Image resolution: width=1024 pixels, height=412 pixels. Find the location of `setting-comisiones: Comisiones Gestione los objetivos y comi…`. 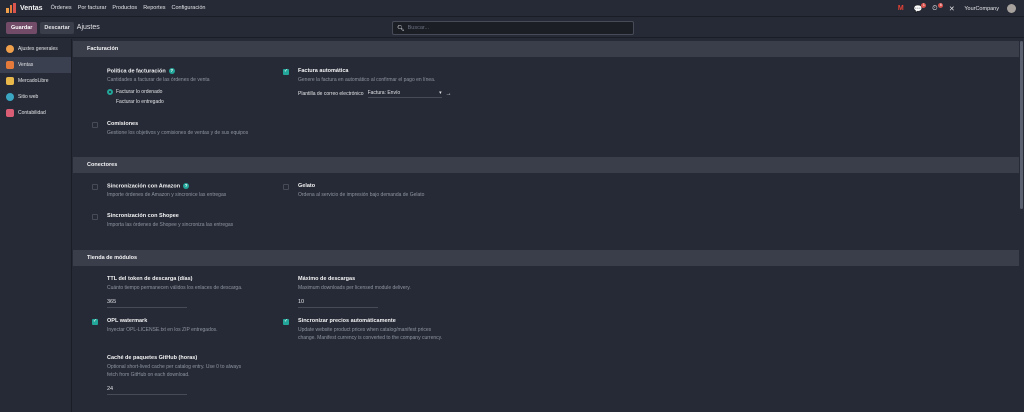

setting-comisiones: Comisiones Gestione los objetivos y comi… is located at coordinates (199, 129).